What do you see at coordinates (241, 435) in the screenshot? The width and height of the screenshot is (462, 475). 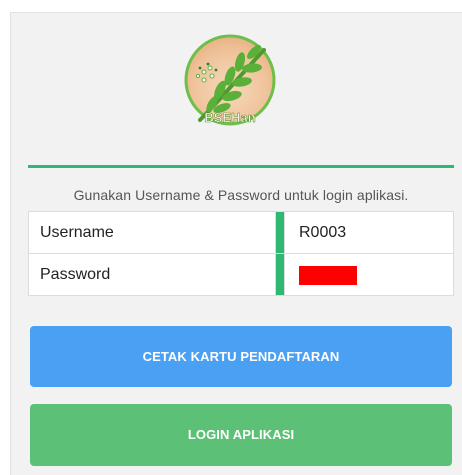 I see `login-button: LOGIN APLIKASI` at bounding box center [241, 435].